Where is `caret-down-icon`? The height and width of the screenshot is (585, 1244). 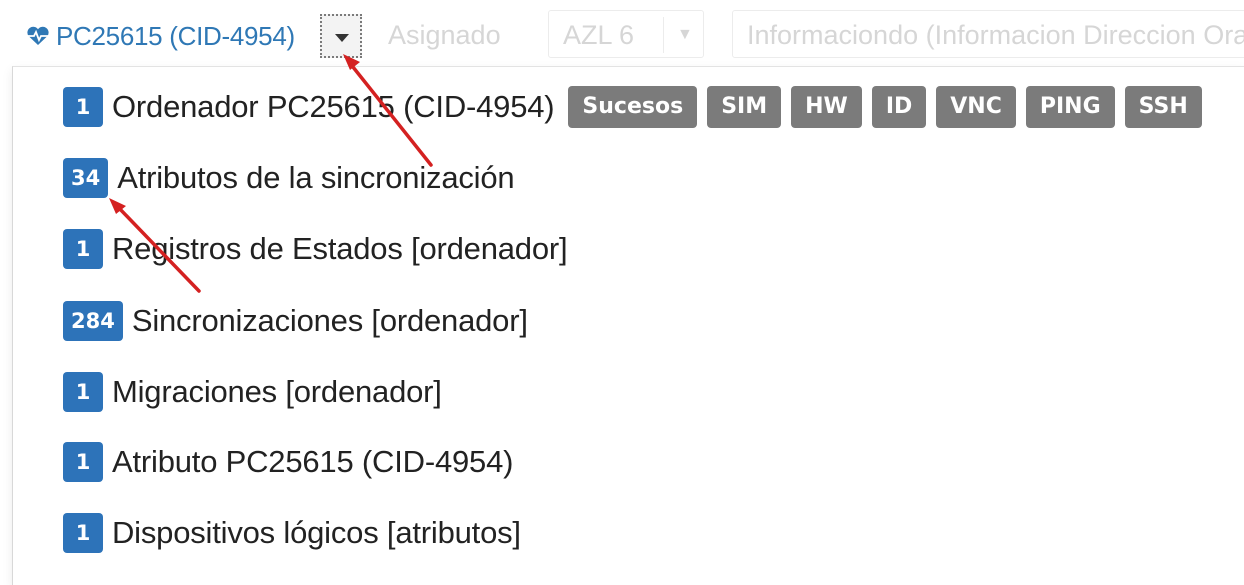 caret-down-icon is located at coordinates (342, 38).